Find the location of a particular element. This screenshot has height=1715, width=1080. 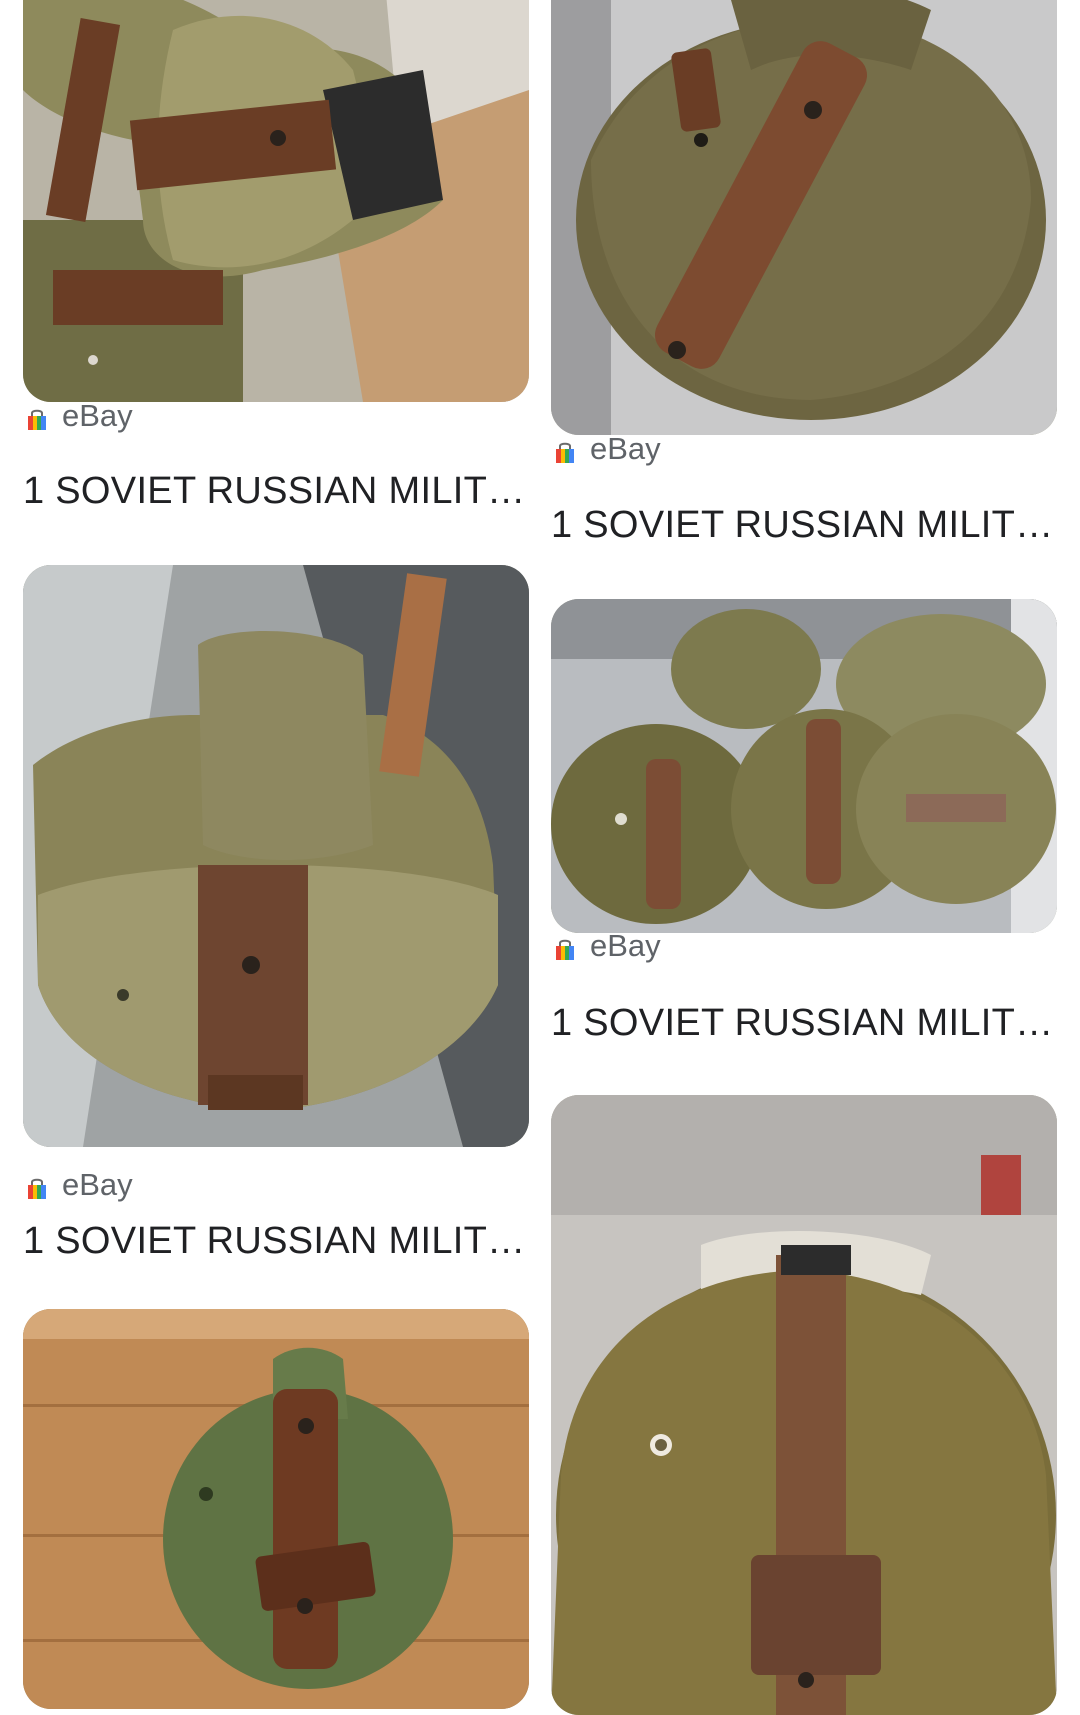

result-source-4: eBay is located at coordinates (607, 946).